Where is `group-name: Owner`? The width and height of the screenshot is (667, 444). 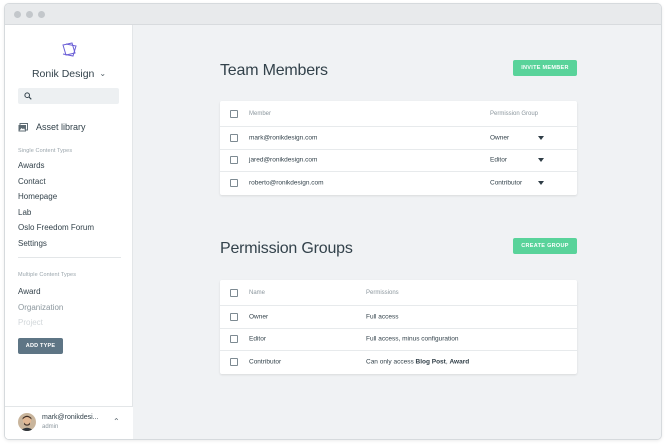 group-name: Owner is located at coordinates (259, 317).